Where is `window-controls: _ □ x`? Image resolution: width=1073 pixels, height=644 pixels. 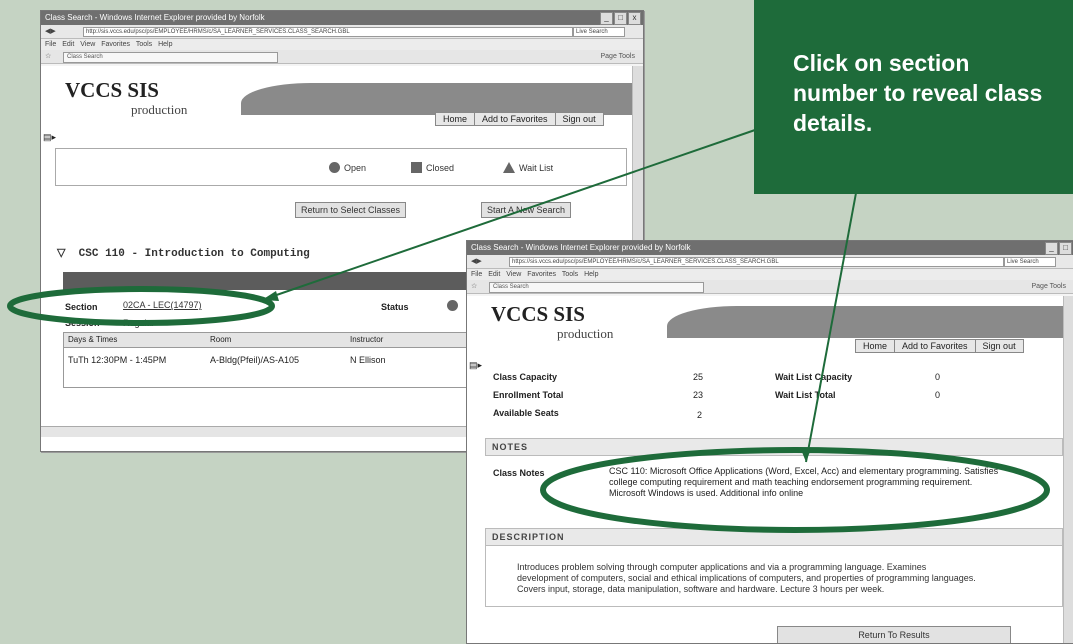 window-controls: _ □ x is located at coordinates (620, 18).